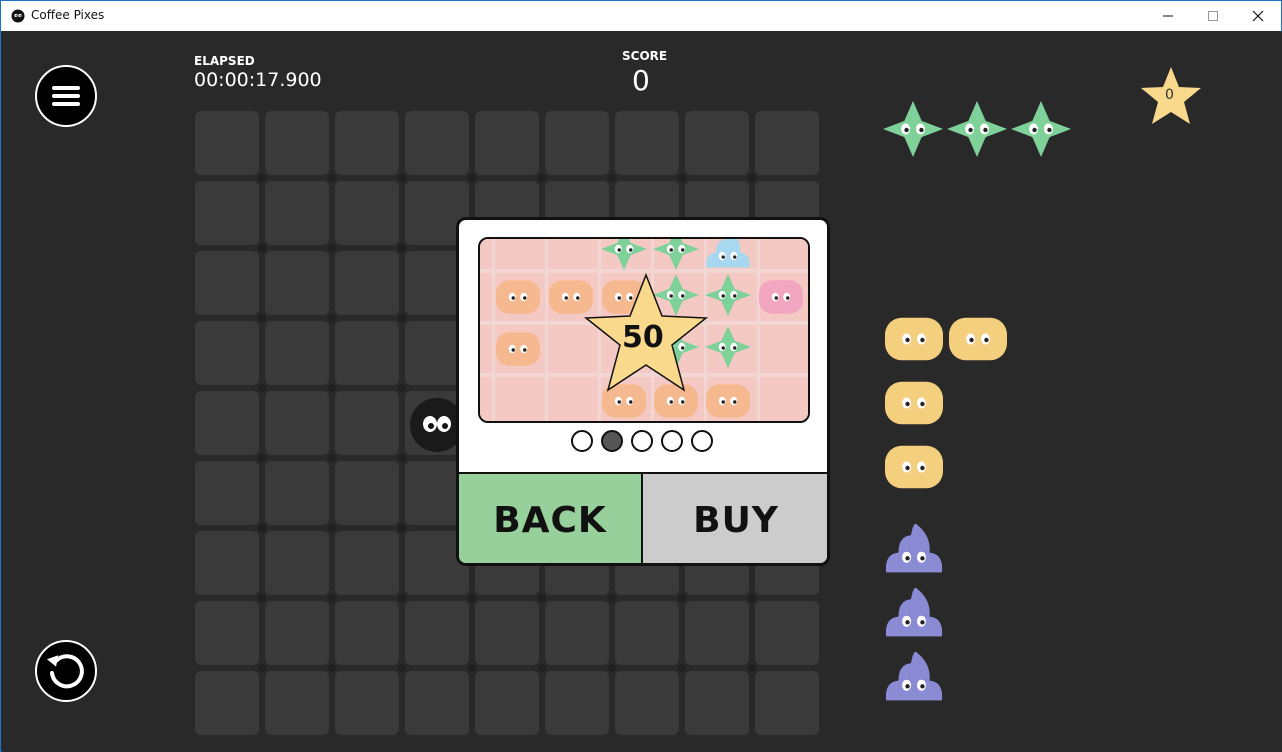 This screenshot has height=752, width=1282. I want to click on restart-button, so click(66, 671).